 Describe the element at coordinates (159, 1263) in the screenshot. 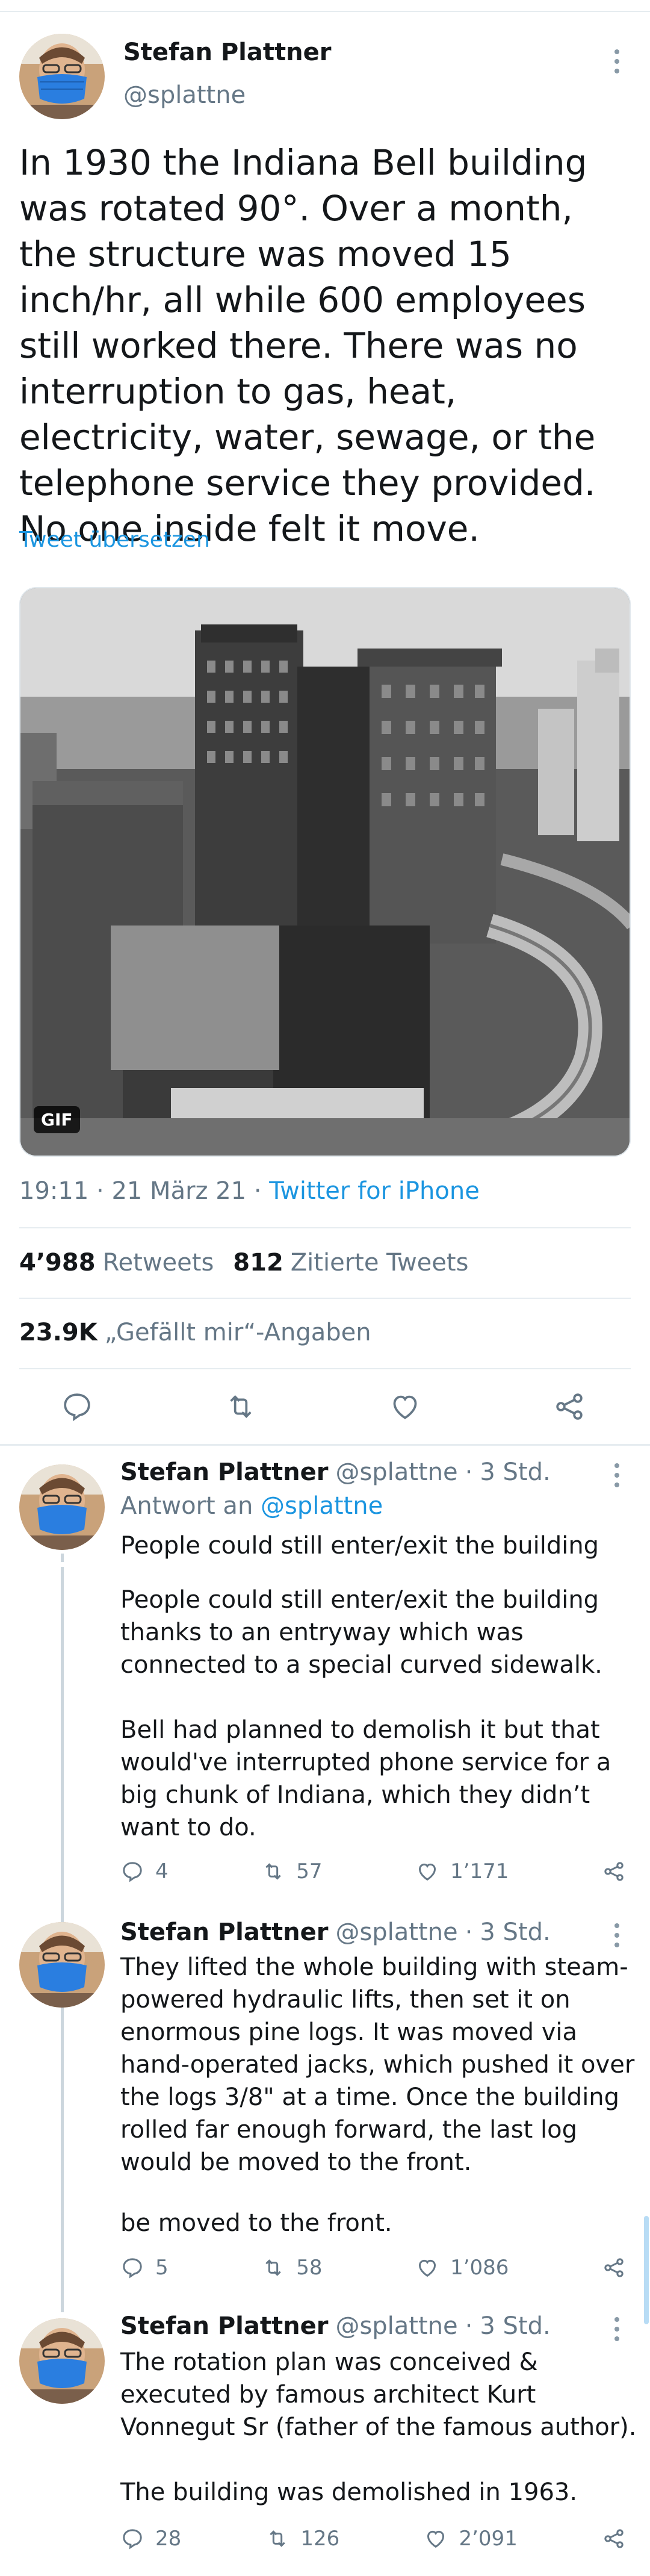

I see `retweets-label: Retweets` at that location.